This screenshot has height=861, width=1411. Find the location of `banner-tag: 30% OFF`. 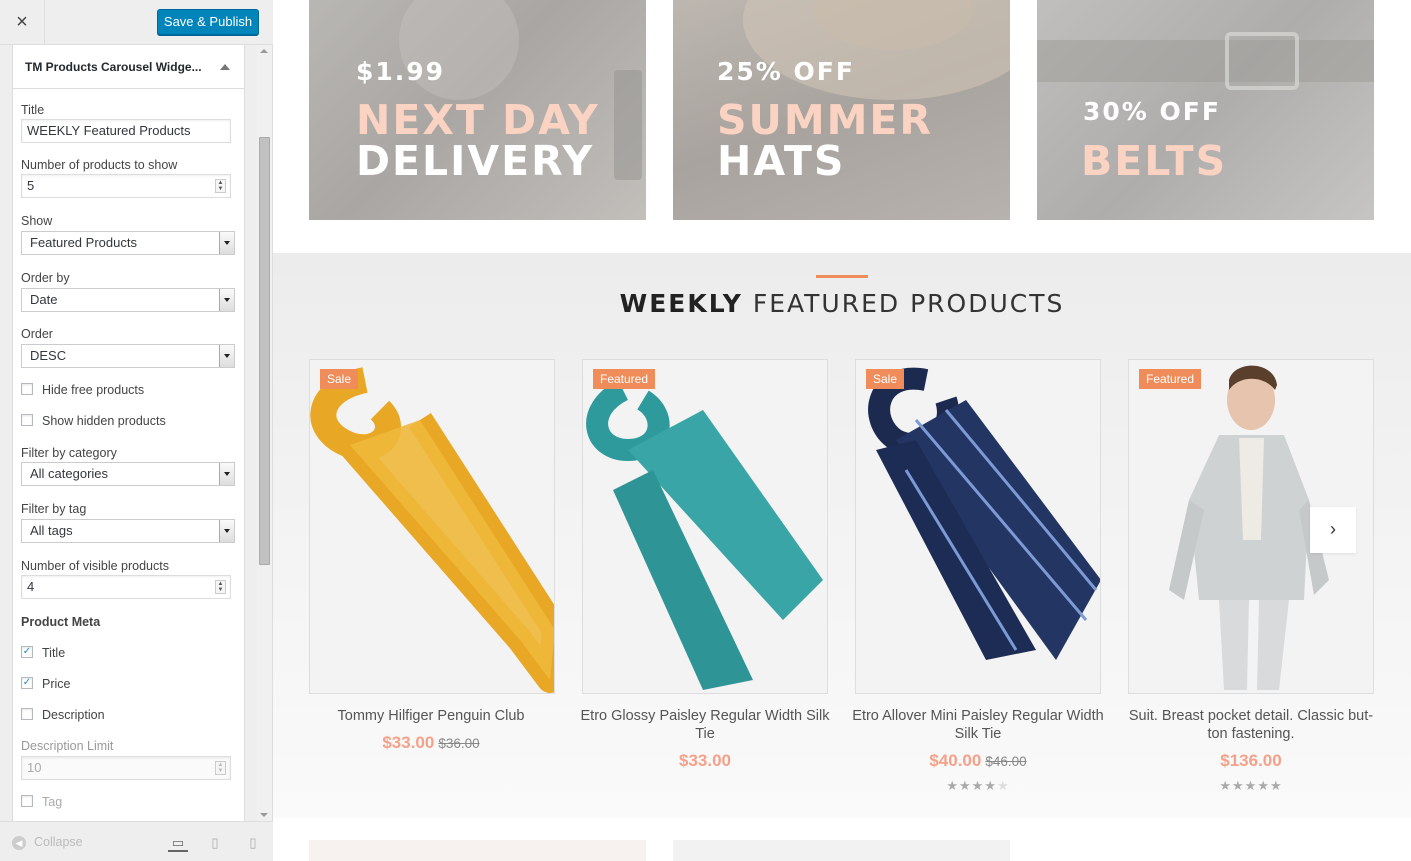

banner-tag: 30% OFF is located at coordinates (1152, 111).